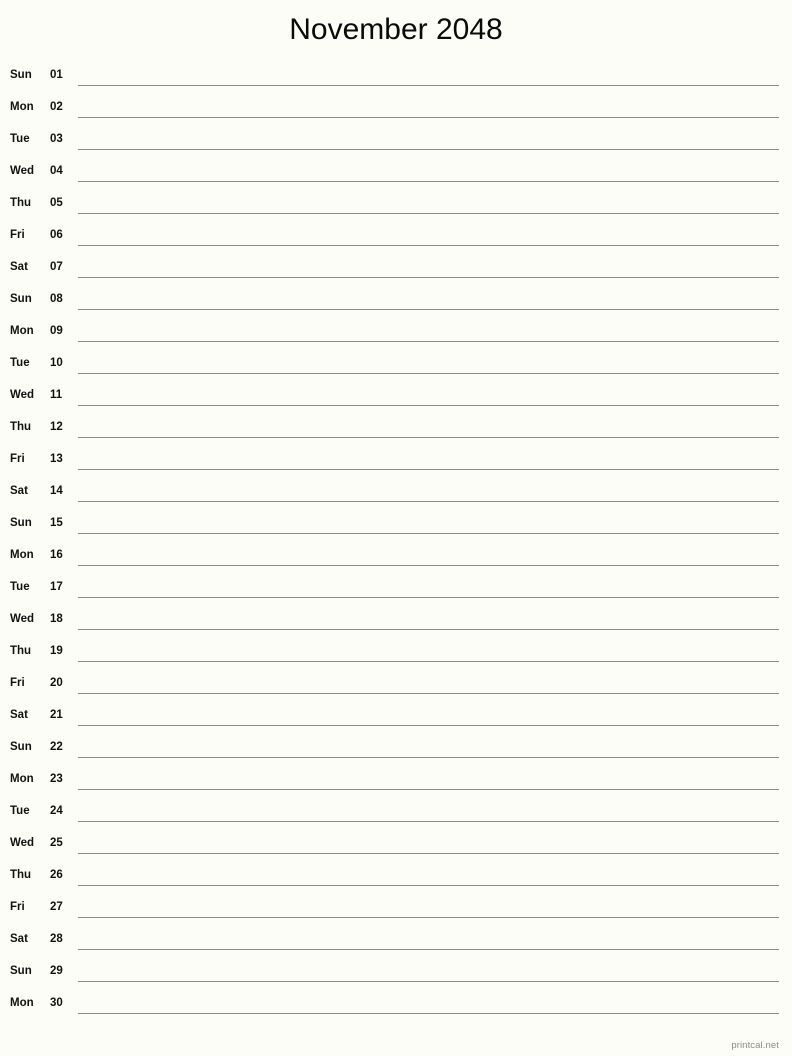  Describe the element at coordinates (396, 524) in the screenshot. I see `day-row: Sun 15` at that location.